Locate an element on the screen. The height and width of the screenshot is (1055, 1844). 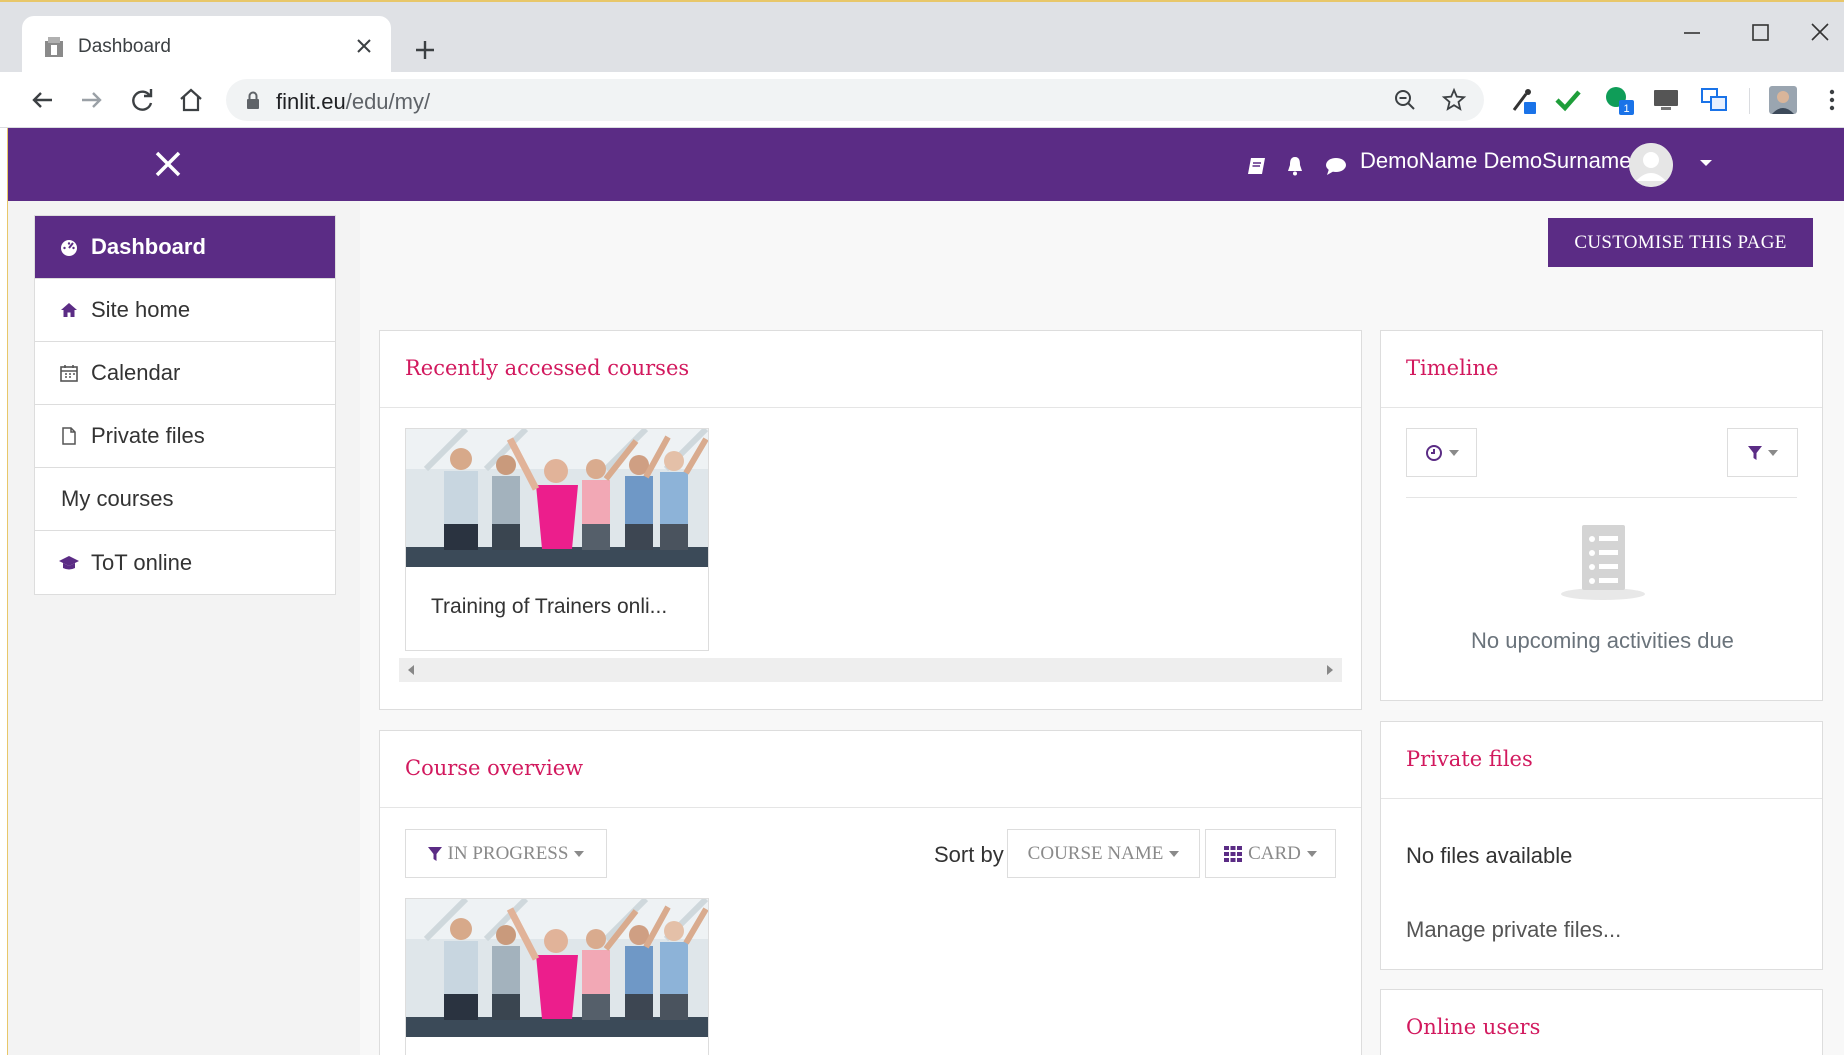
drawer-item-label: Dashboard is located at coordinates (148, 246).